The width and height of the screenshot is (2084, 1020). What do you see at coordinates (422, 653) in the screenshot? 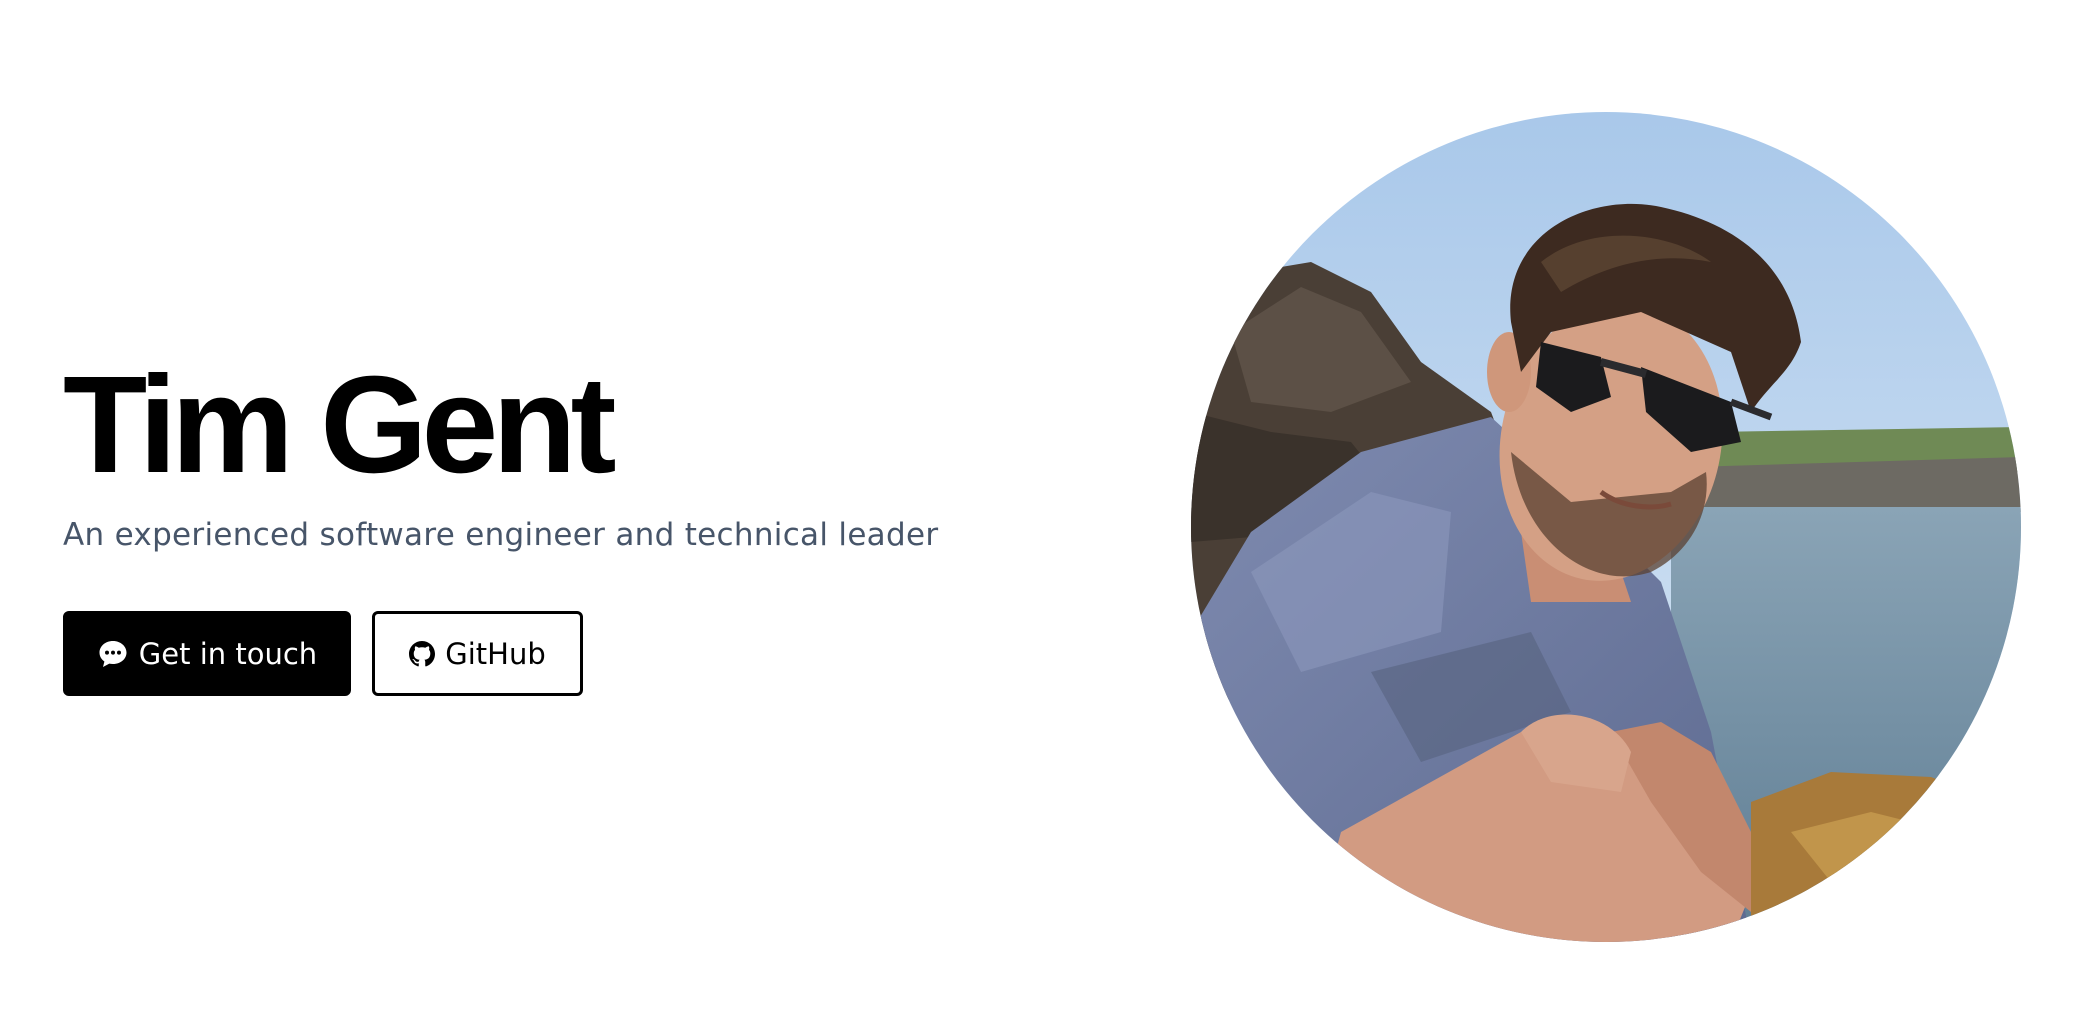
I see `github-icon` at bounding box center [422, 653].